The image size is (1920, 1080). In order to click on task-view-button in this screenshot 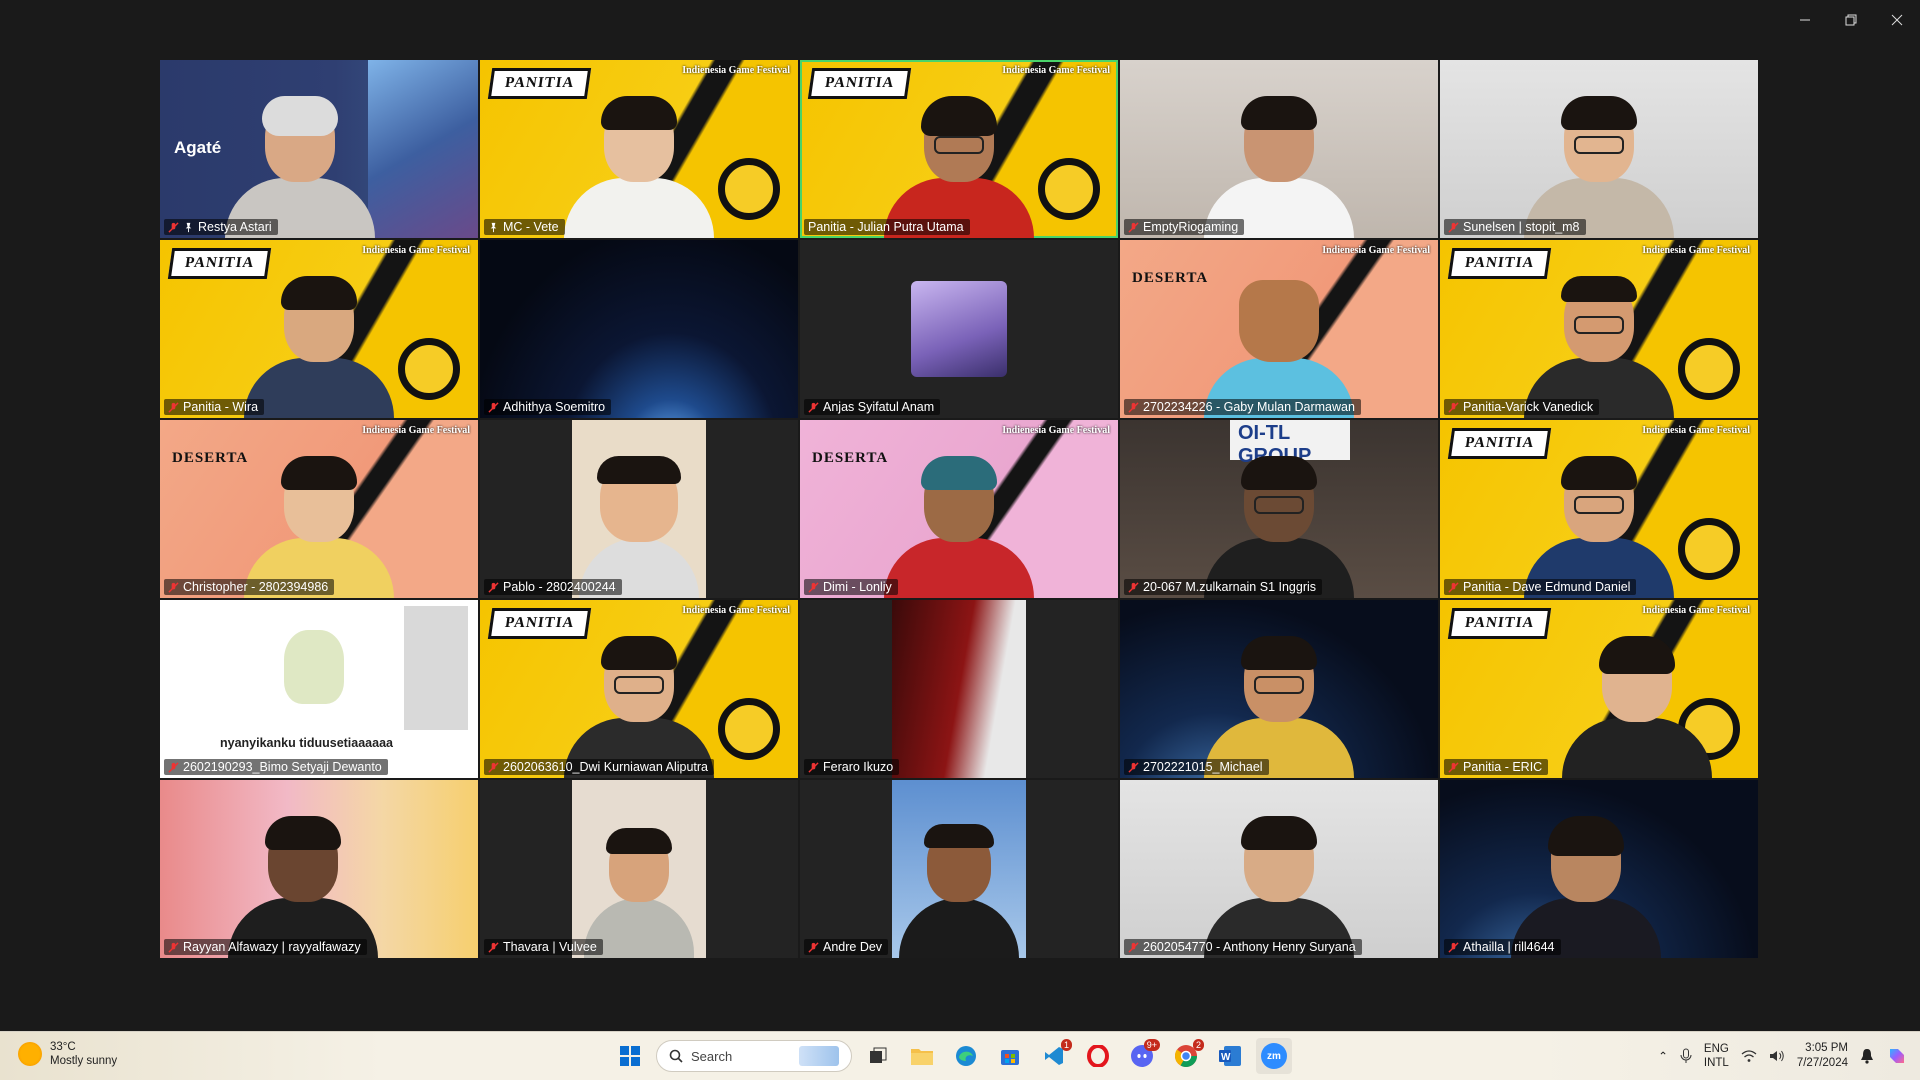, I will do `click(878, 1056)`.